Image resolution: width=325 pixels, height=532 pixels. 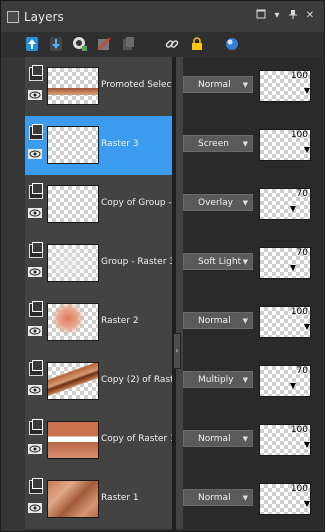 I want to click on layer-name: Raster 1, so click(x=120, y=498).